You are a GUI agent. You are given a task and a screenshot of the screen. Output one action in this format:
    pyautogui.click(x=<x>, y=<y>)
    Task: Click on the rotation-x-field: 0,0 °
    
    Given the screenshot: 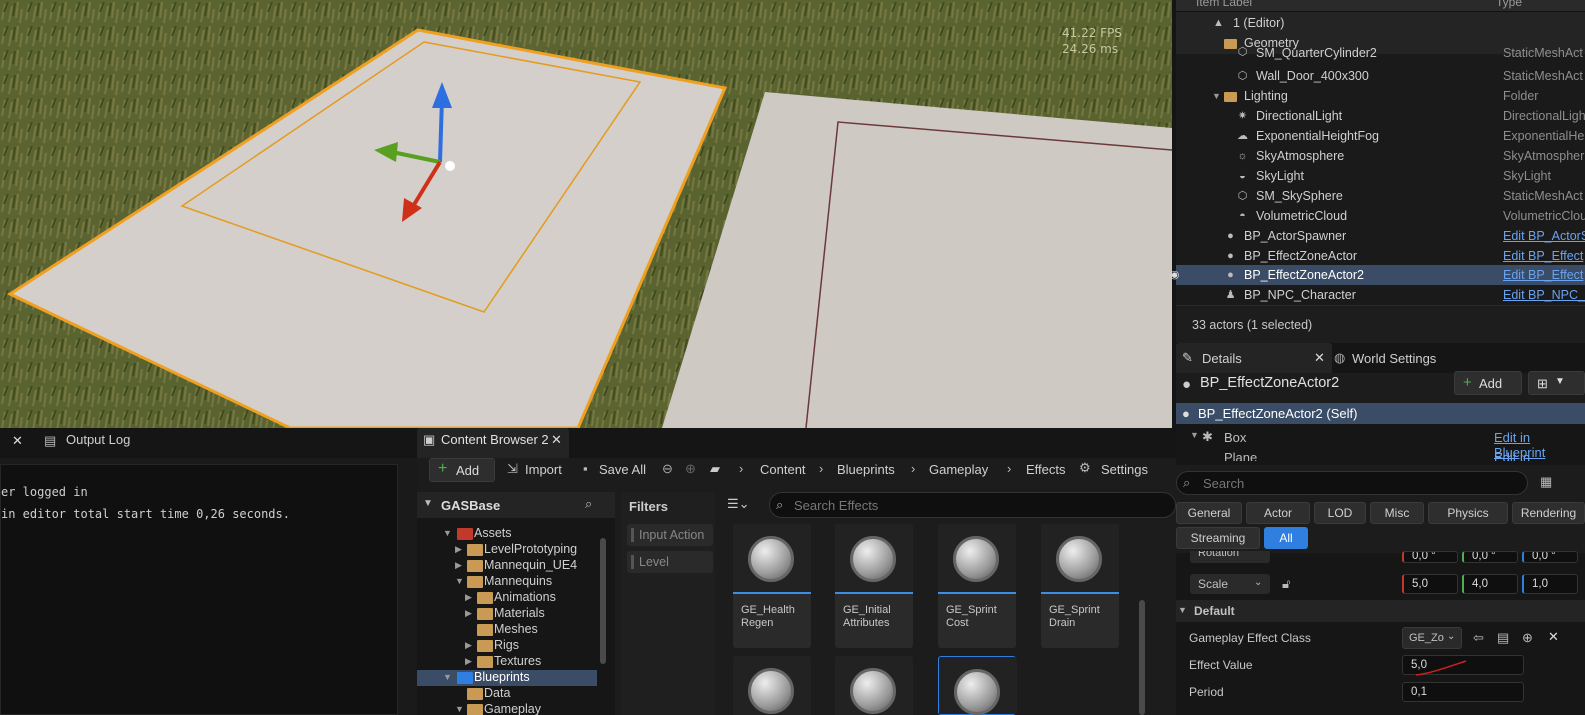 What is the action you would take?
    pyautogui.click(x=1430, y=557)
    